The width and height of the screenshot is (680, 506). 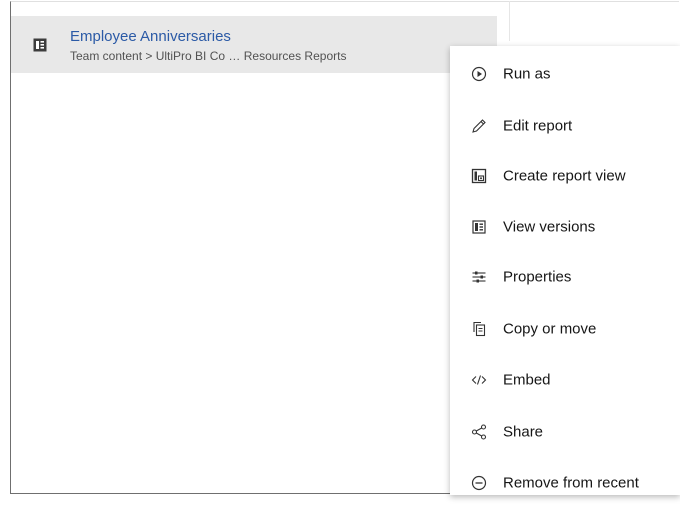 What do you see at coordinates (479, 380) in the screenshot?
I see `code-icon` at bounding box center [479, 380].